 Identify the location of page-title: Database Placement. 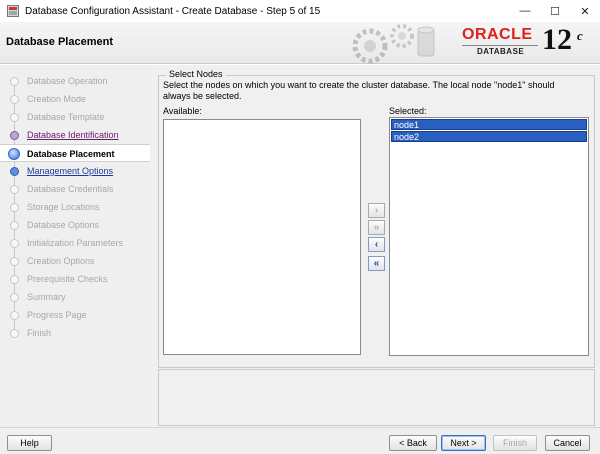
(59, 42).